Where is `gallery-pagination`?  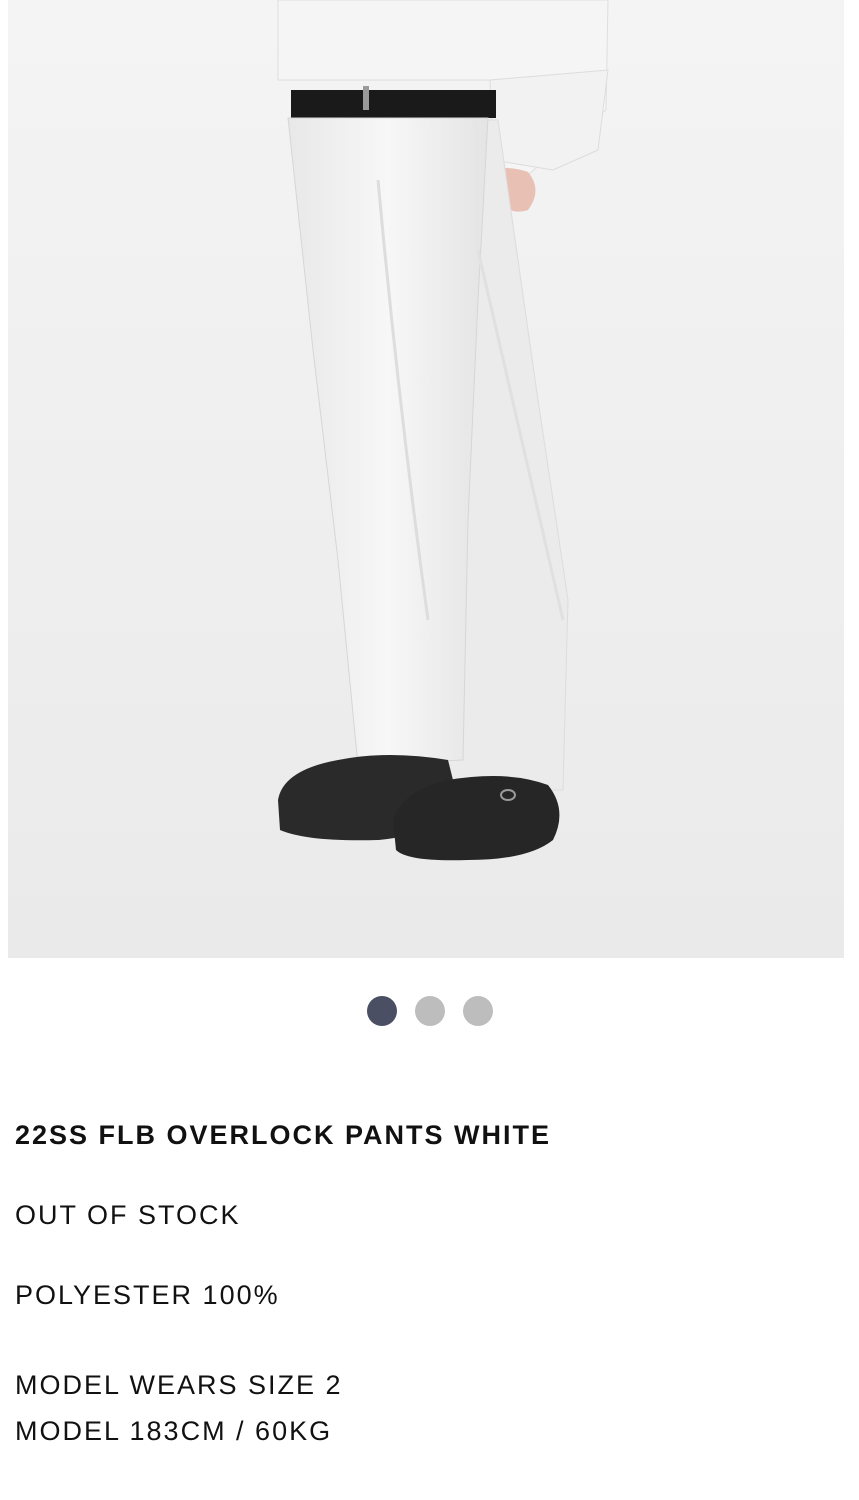 gallery-pagination is located at coordinates (429, 1011).